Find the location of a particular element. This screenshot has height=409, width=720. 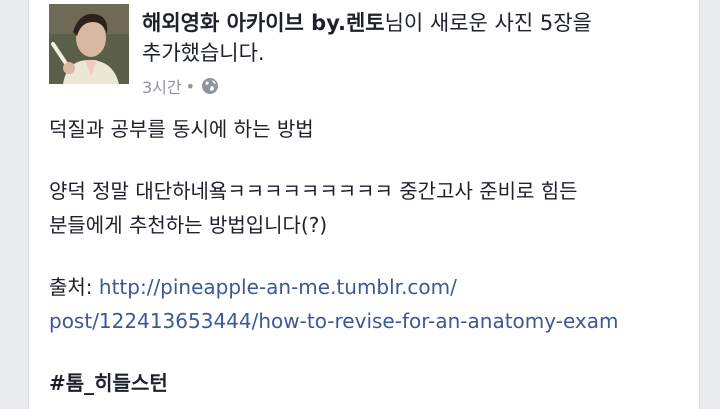

post-action-line1: 님이 새로운 사진 5장을 is located at coordinates (488, 23).